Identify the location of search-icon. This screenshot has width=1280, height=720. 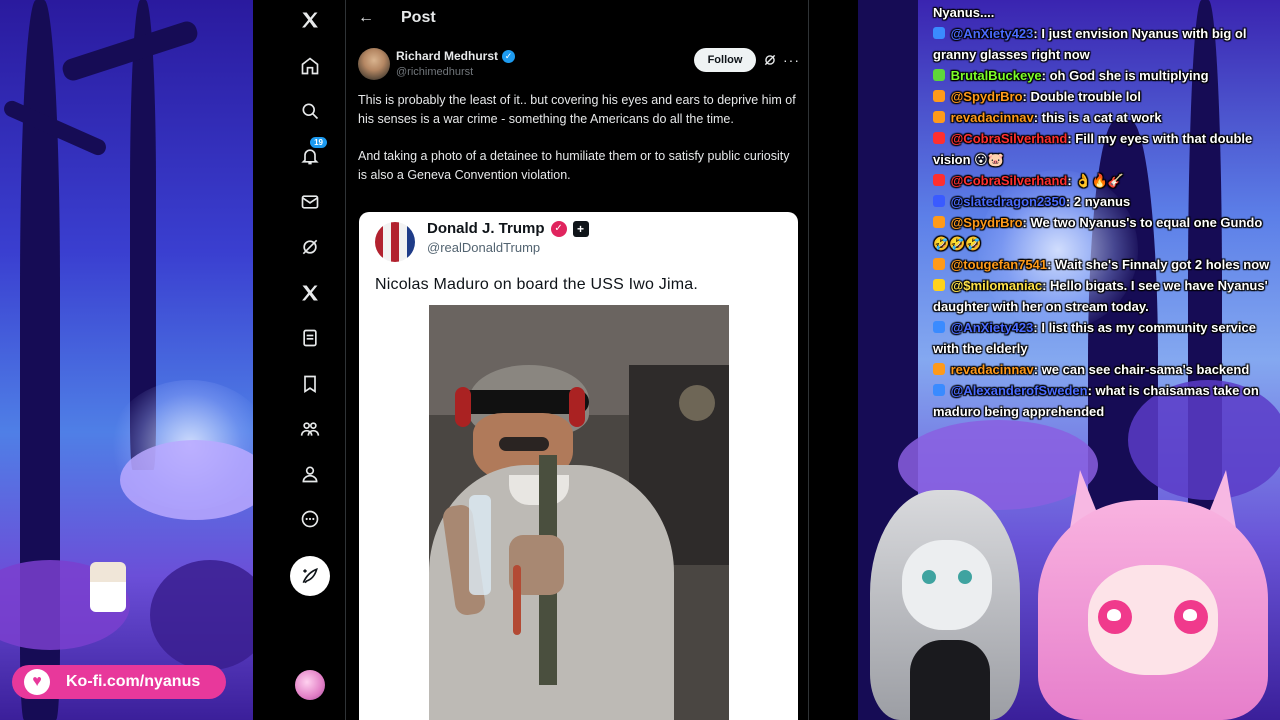
(310, 111).